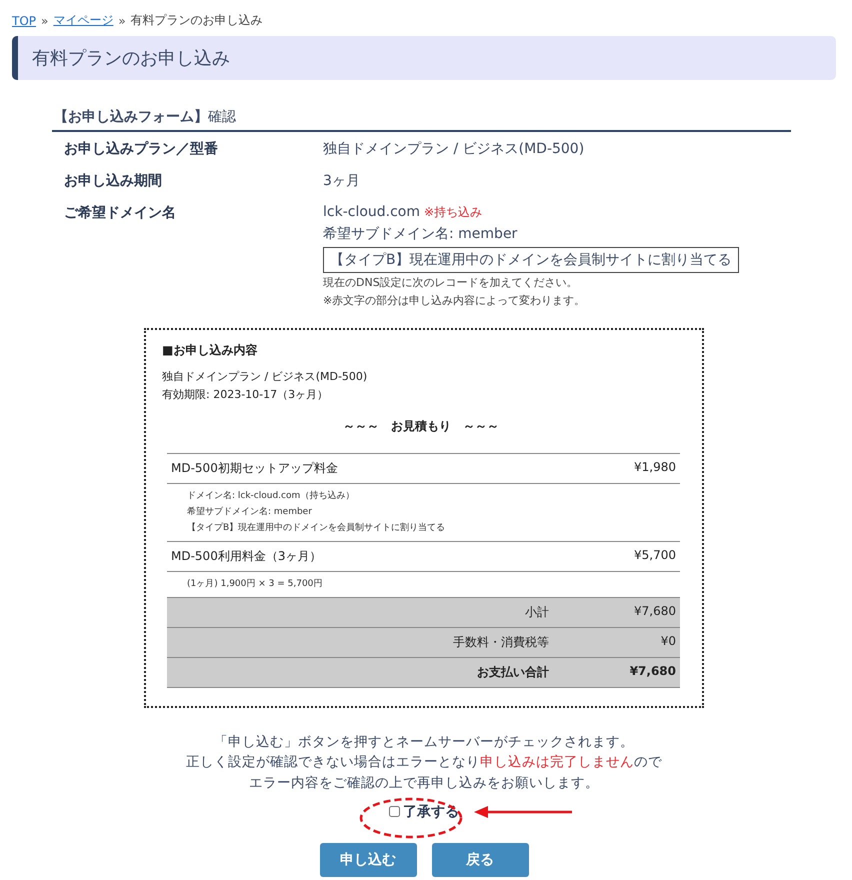 Image resolution: width=852 pixels, height=880 pixels. What do you see at coordinates (424, 58) in the screenshot?
I see `page-title: 有料プランのお申し込み` at bounding box center [424, 58].